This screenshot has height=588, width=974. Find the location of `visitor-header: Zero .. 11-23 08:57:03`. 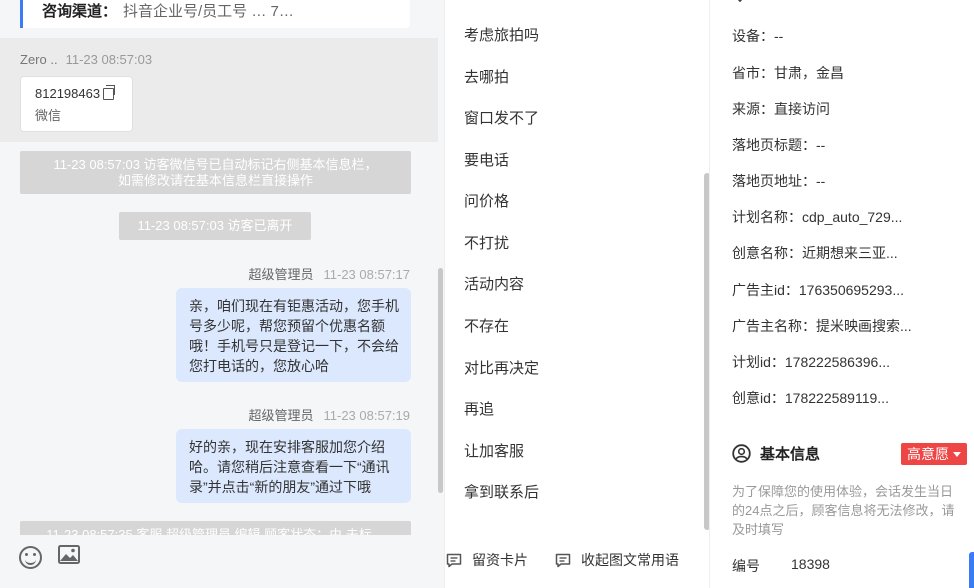

visitor-header: Zero .. 11-23 08:57:03 is located at coordinates (86, 59).